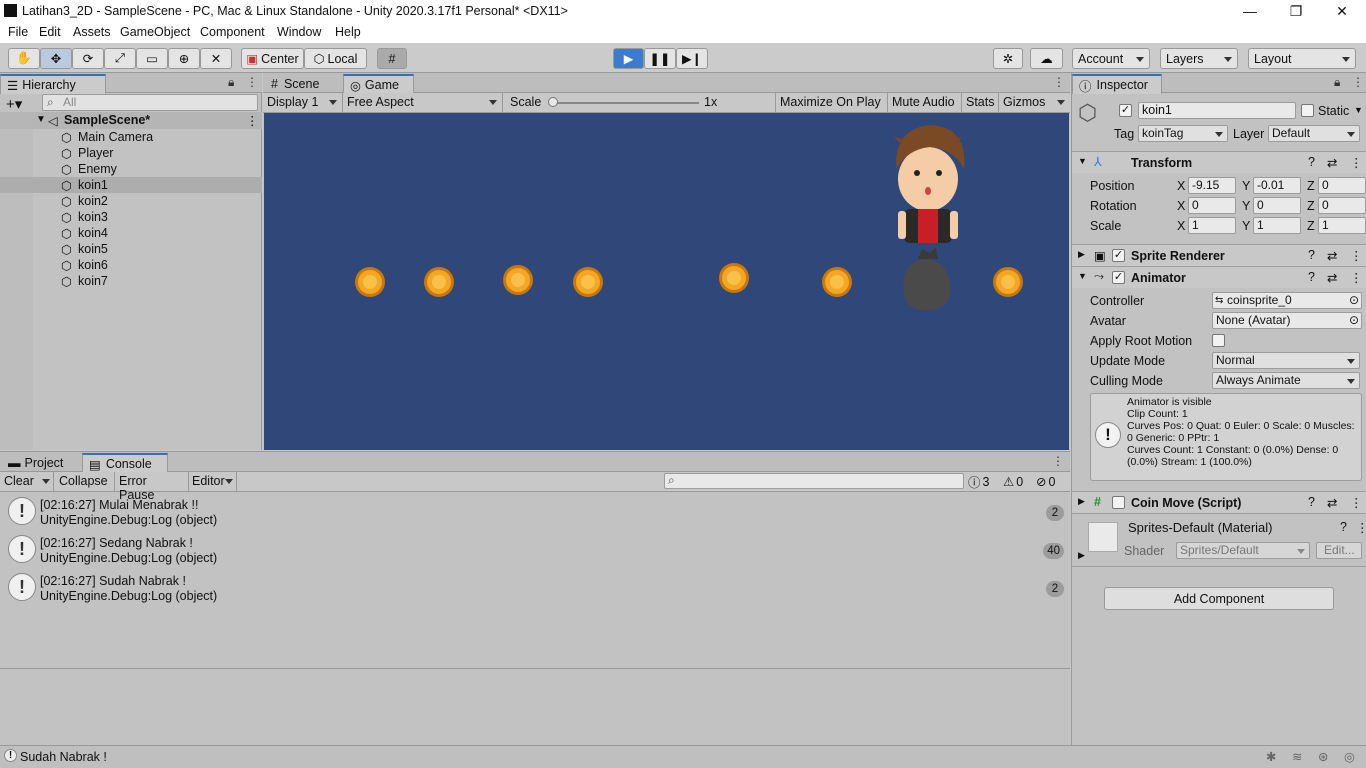 The height and width of the screenshot is (768, 1366). Describe the element at coordinates (152, 487) in the screenshot. I see `error-pause-toggle: Error Pause` at that location.